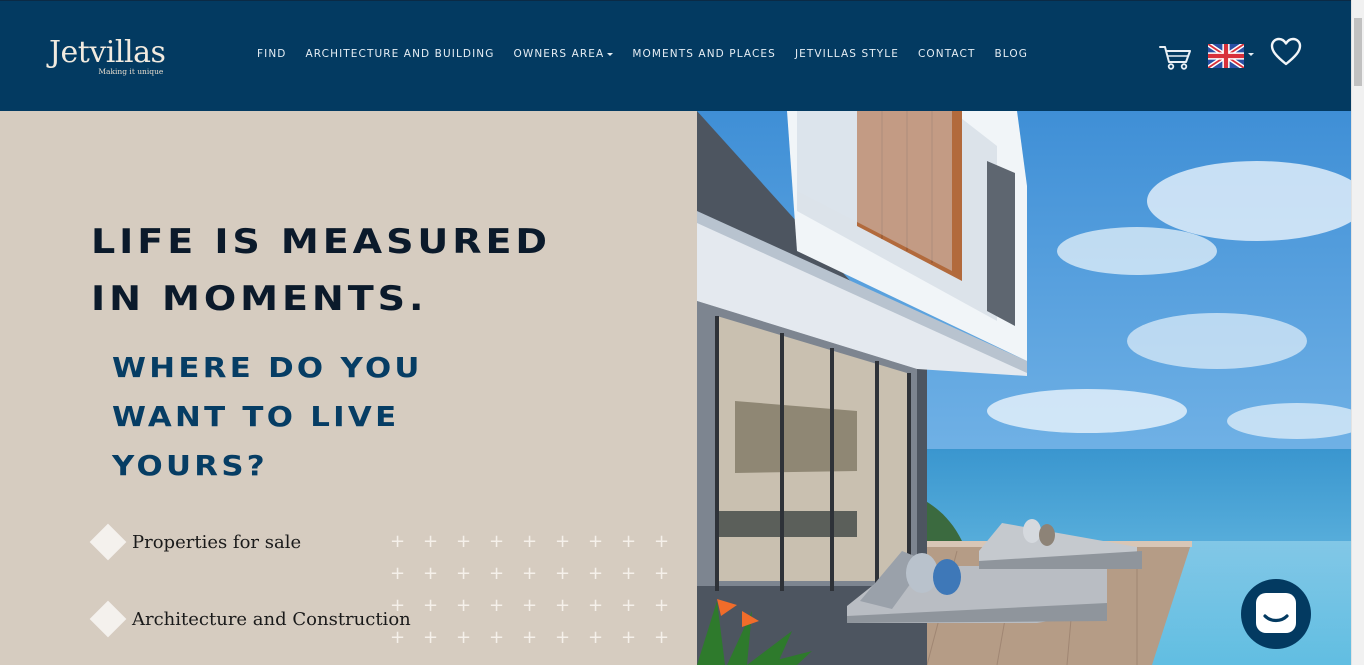 This screenshot has width=1364, height=665. Describe the element at coordinates (107, 52) in the screenshot. I see `logo-name: Jetvillas` at that location.